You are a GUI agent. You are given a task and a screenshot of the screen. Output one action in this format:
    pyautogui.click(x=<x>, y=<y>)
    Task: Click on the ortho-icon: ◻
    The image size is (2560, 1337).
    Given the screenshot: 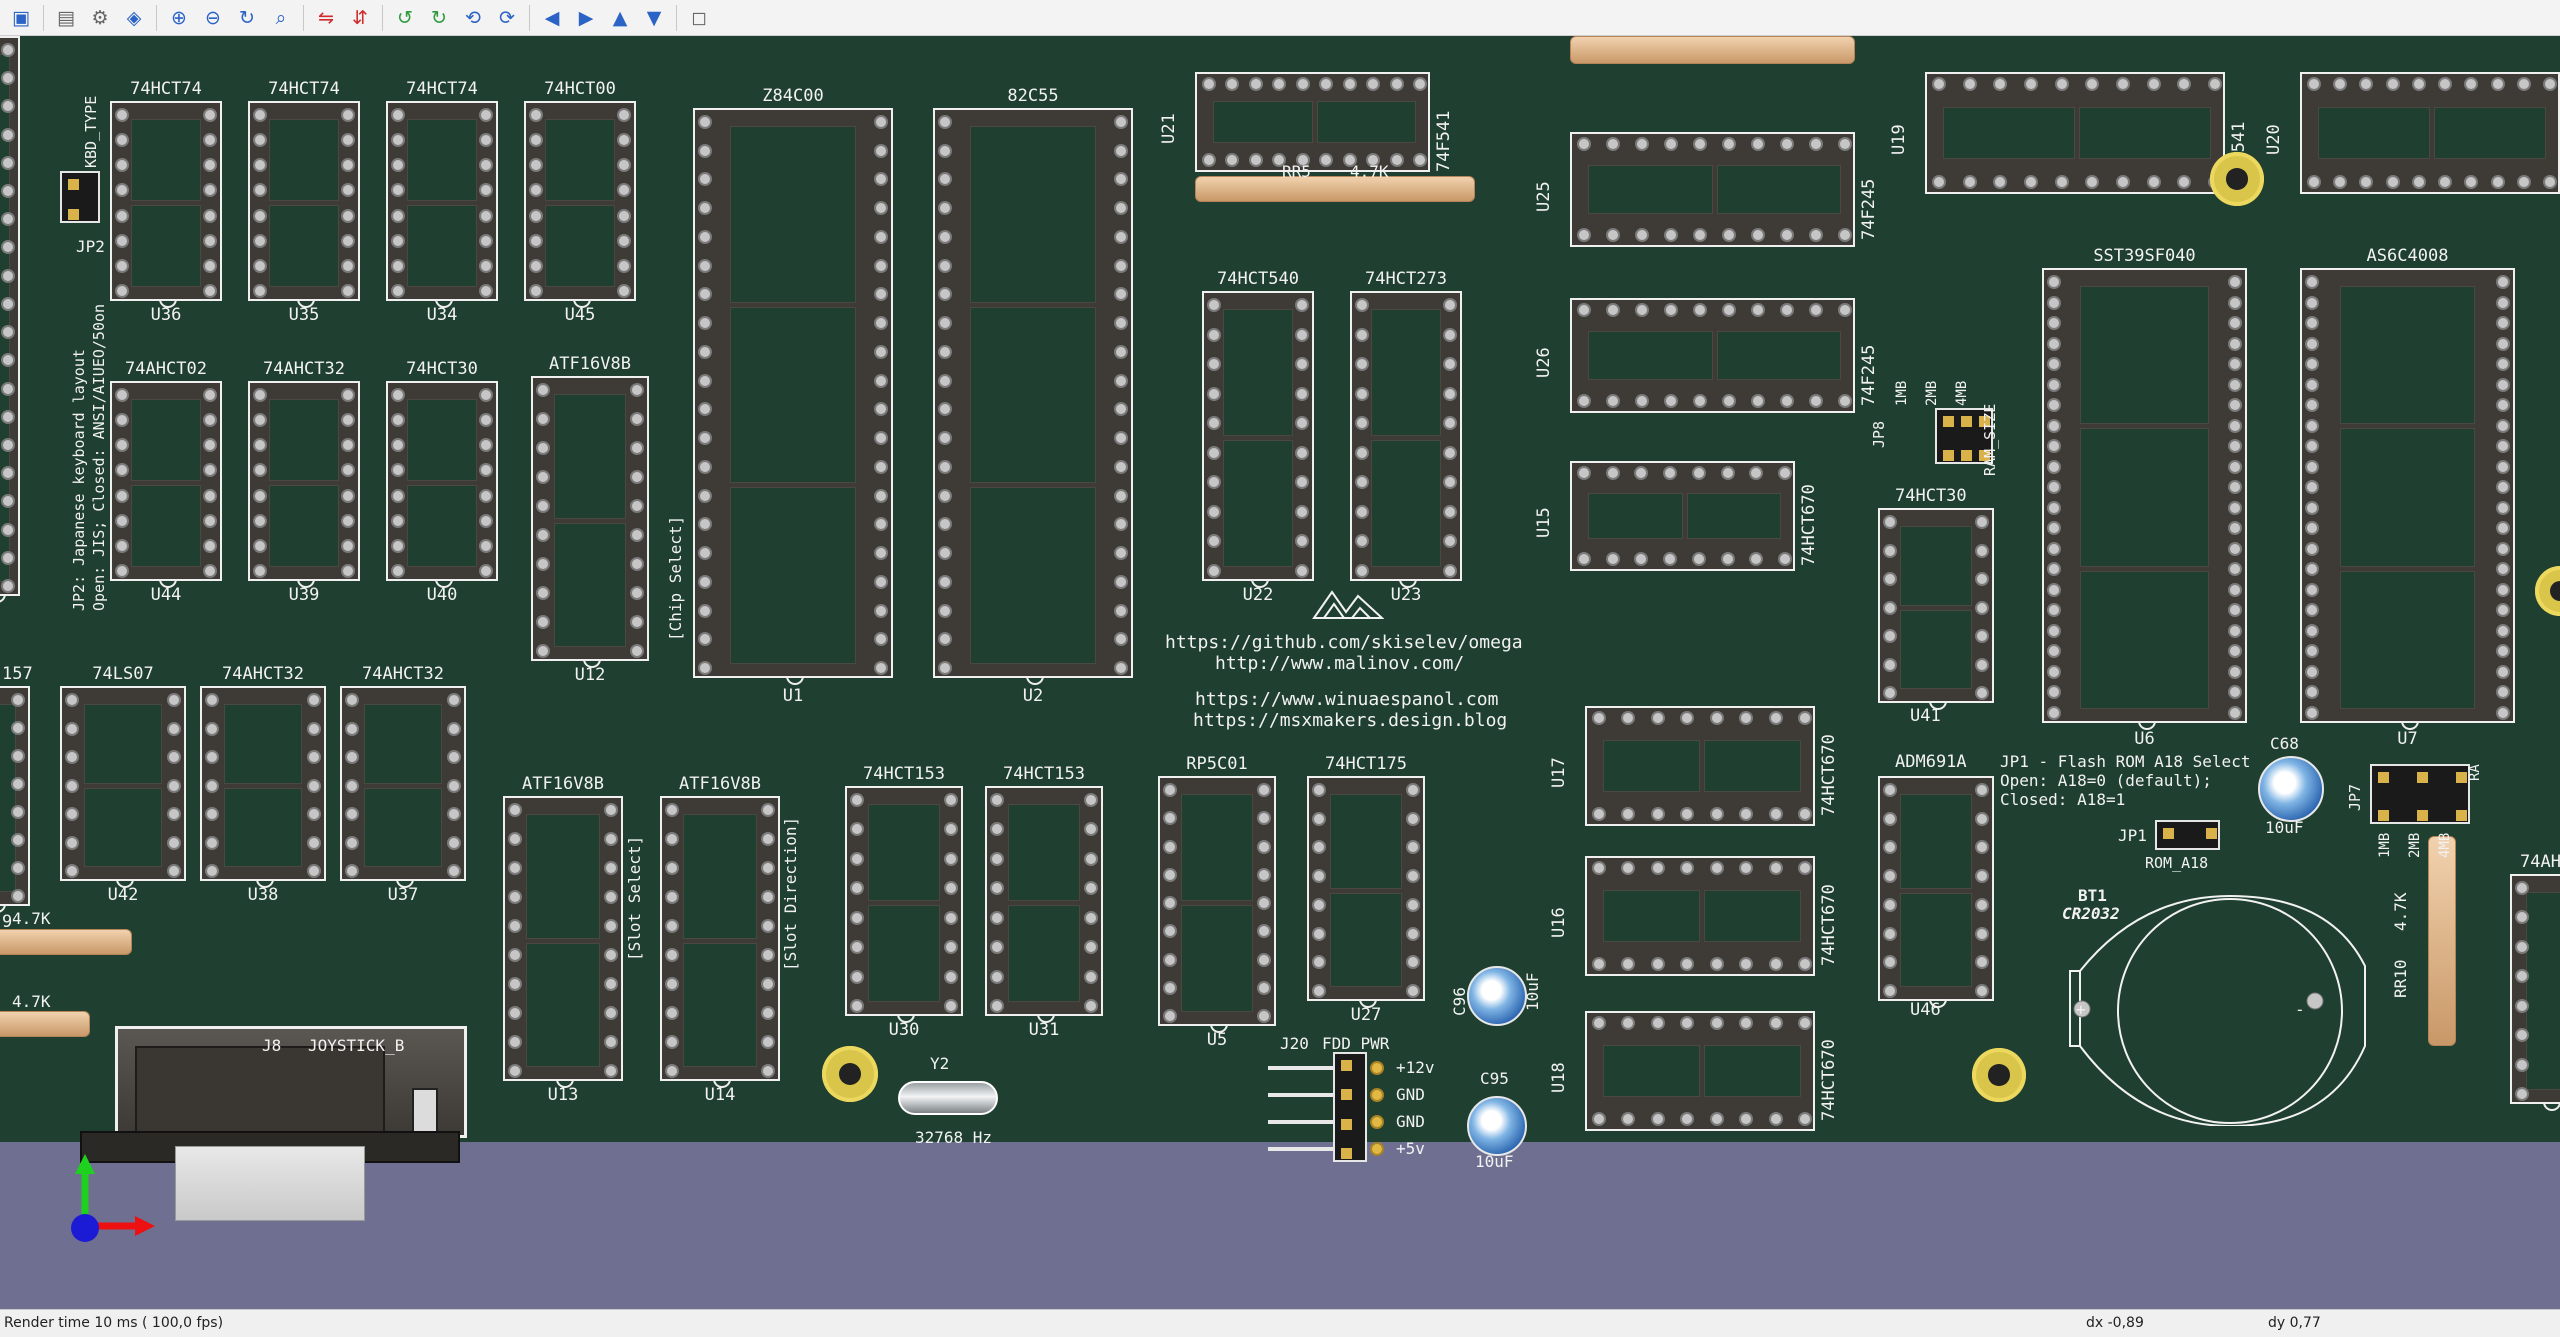 What is the action you would take?
    pyautogui.click(x=699, y=18)
    